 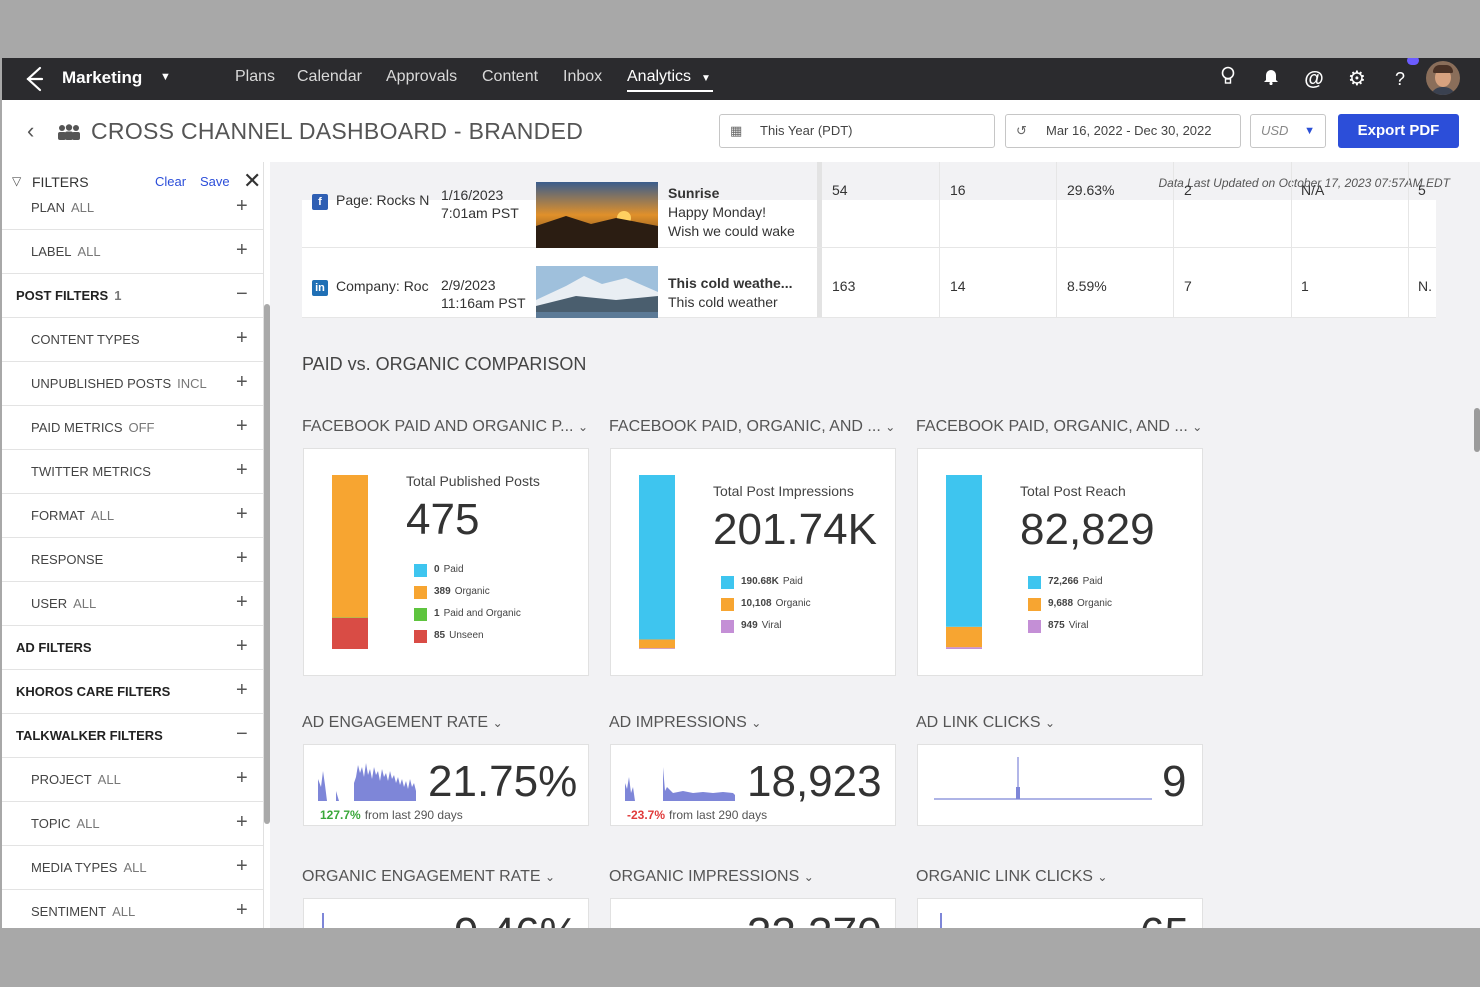 I want to click on ad-impressions-heading: AD IMPRESSIONS ⌄, so click(x=685, y=723).